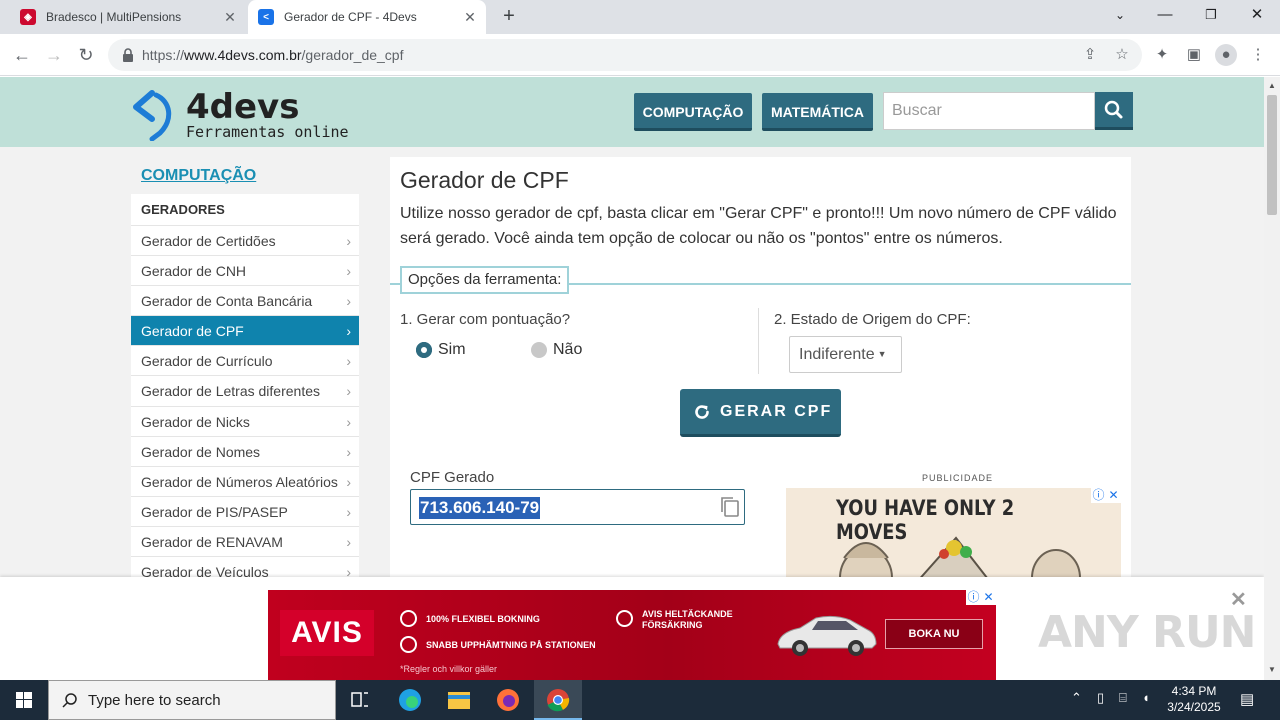 The image size is (1280, 725). Describe the element at coordinates (245, 271) in the screenshot. I see `sidebar-item-cnh: Gerador de CNH ›` at that location.